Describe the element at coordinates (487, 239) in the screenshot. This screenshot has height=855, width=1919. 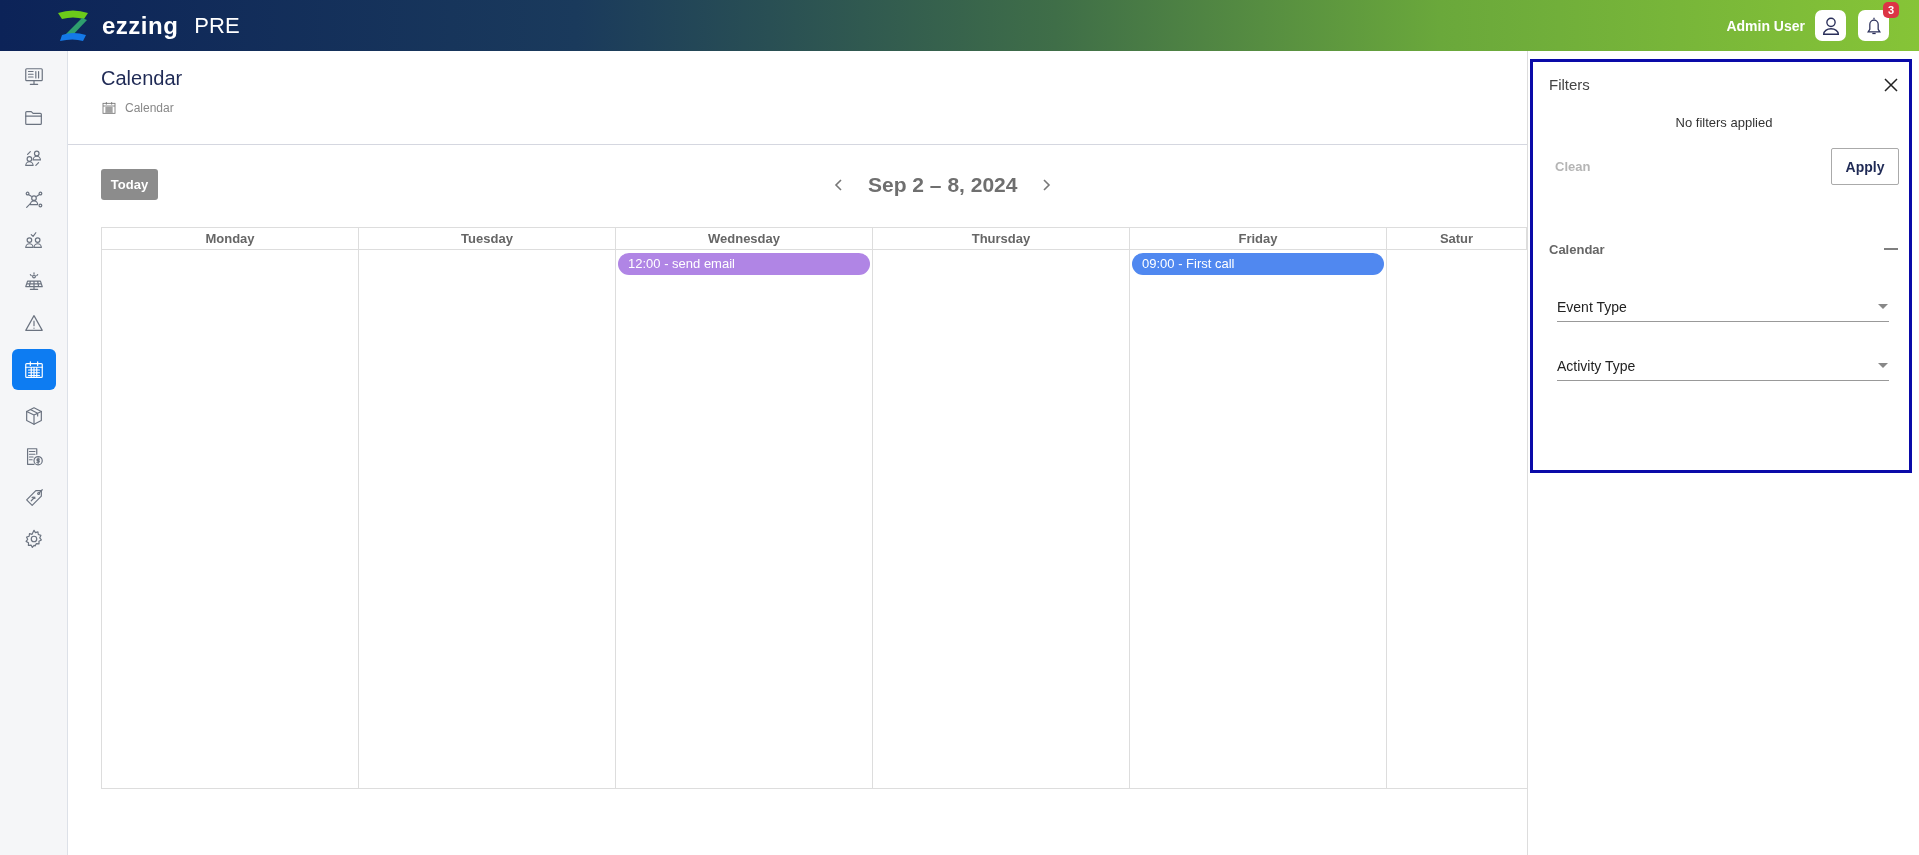
I see `day-header: Tuesday` at that location.